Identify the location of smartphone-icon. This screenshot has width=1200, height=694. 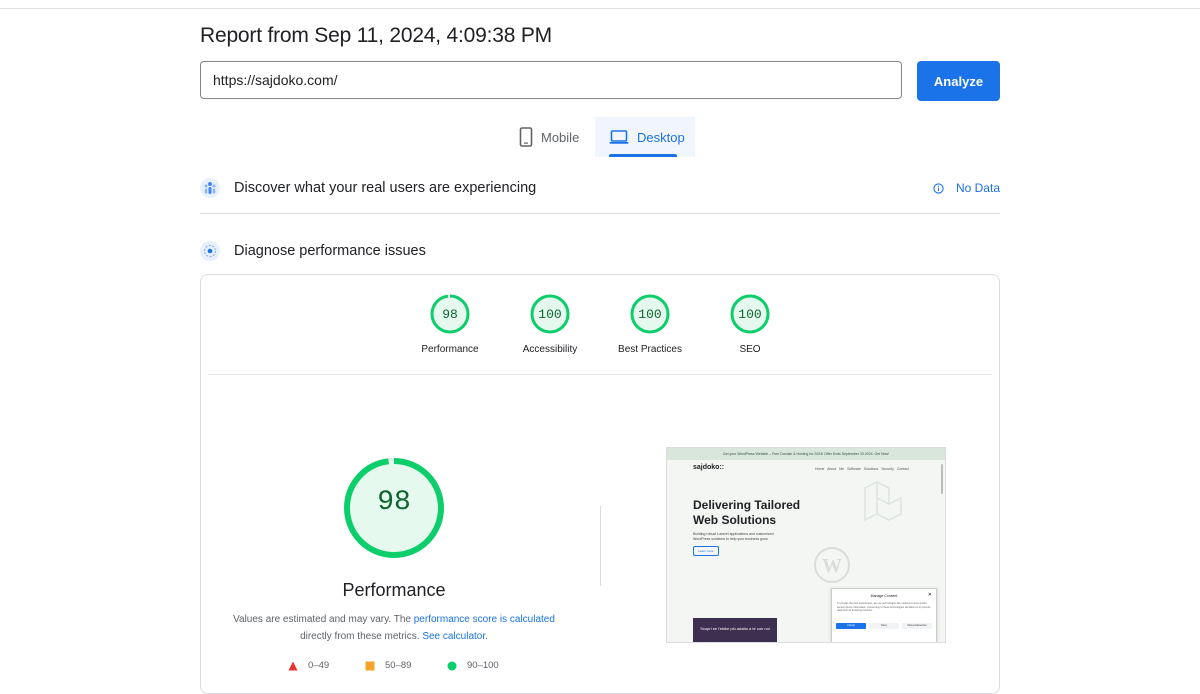
(526, 137).